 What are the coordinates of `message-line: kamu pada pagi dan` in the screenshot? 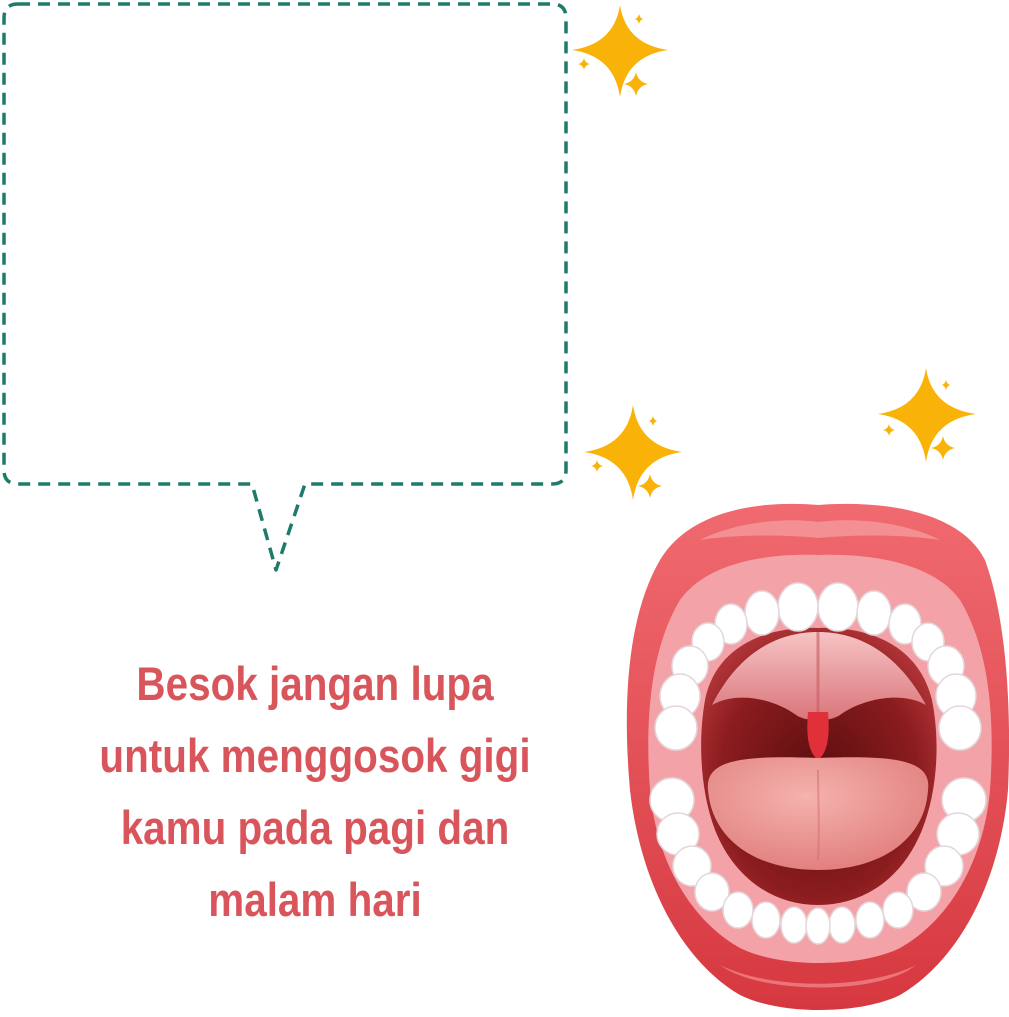 It's located at (315, 827).